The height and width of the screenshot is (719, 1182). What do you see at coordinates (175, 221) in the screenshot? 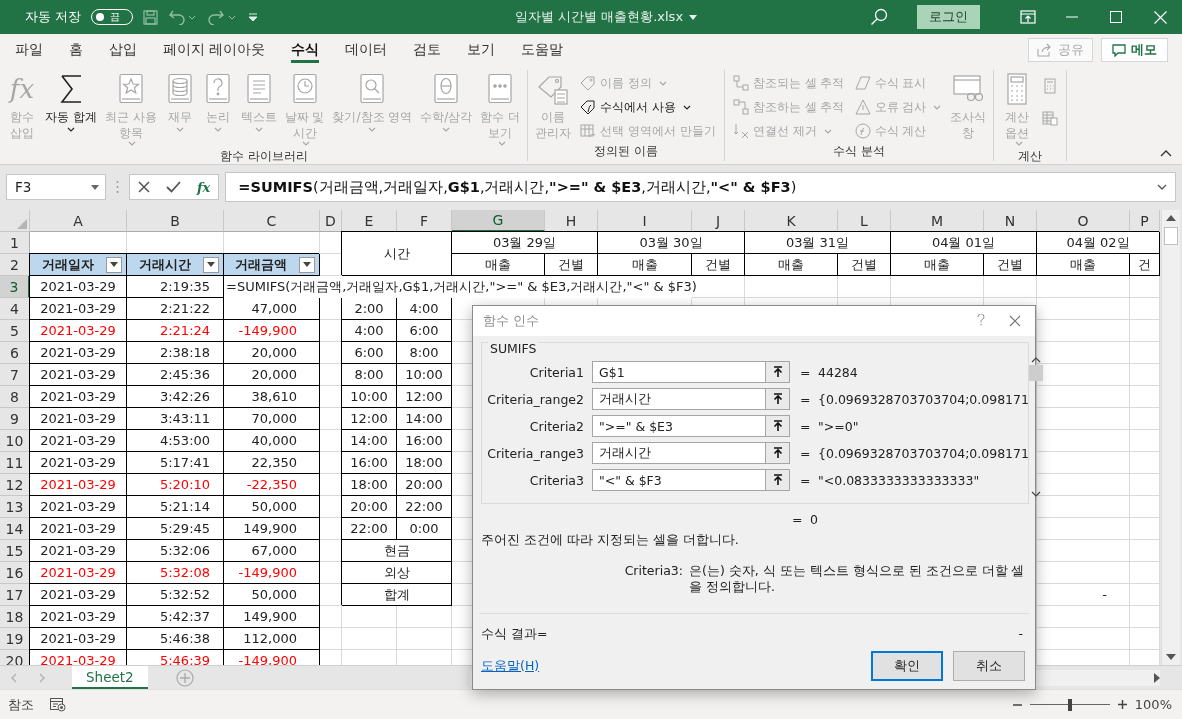
I see `column-header: B` at bounding box center [175, 221].